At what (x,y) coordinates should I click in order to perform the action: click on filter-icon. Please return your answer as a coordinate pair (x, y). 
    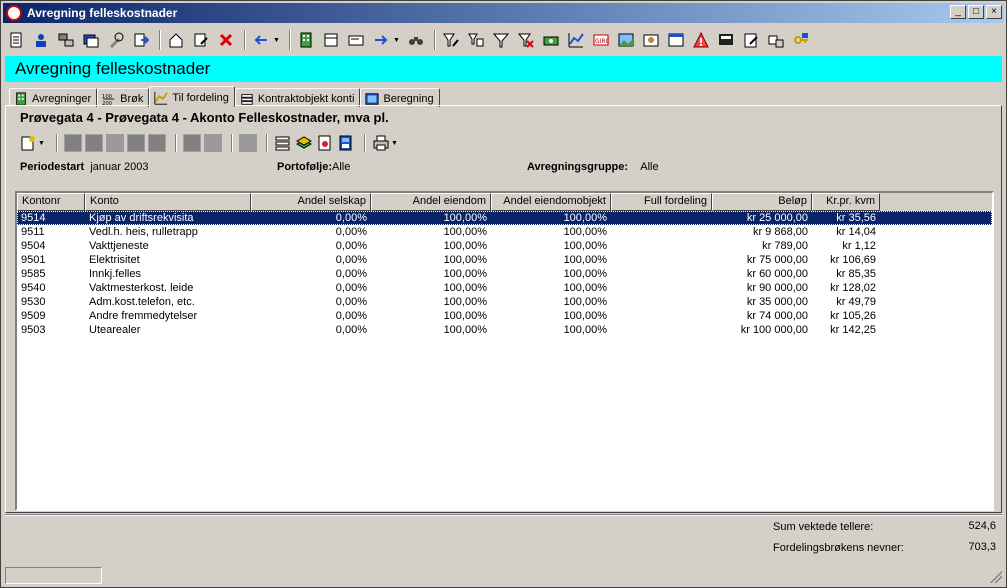
    Looking at the image, I should click on (501, 40).